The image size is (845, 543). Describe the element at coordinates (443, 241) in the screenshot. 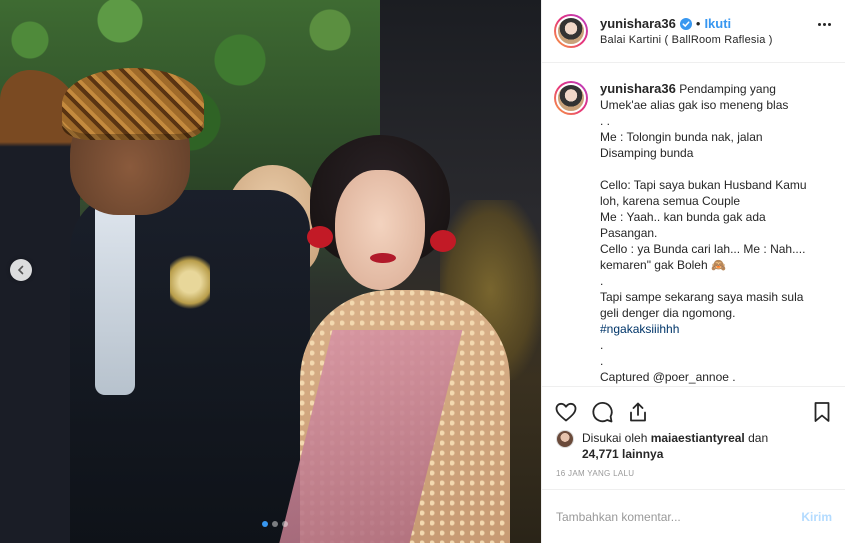

I see `hair-flower-right` at that location.